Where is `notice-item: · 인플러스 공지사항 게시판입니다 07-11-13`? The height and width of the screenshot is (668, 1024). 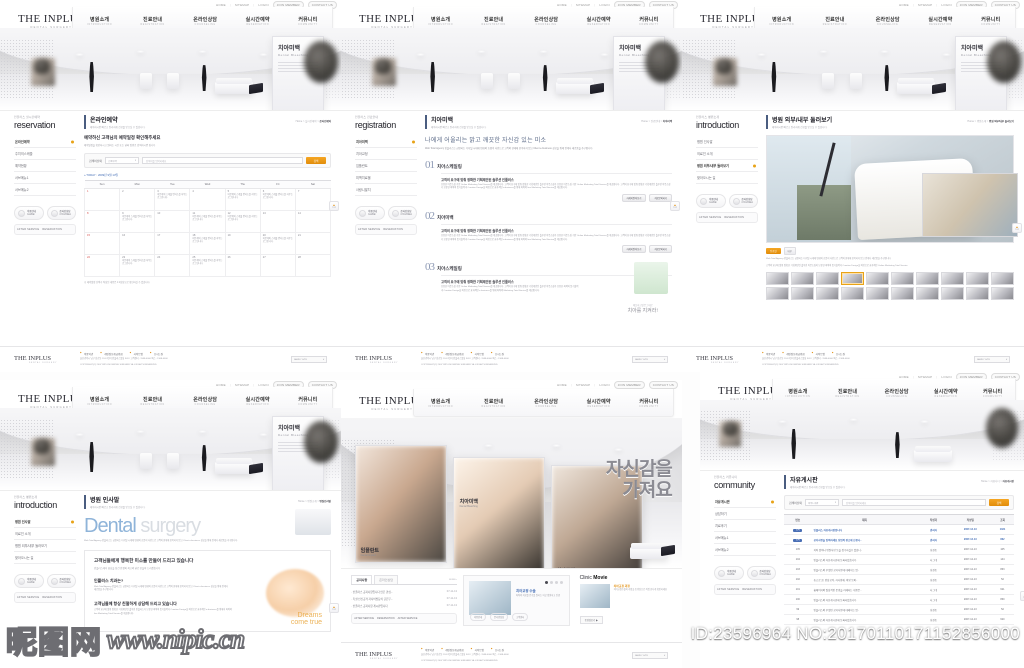
notice-item: · 인플러스 공지사항 게시판입니다 07-11-13 is located at coordinates (404, 605).